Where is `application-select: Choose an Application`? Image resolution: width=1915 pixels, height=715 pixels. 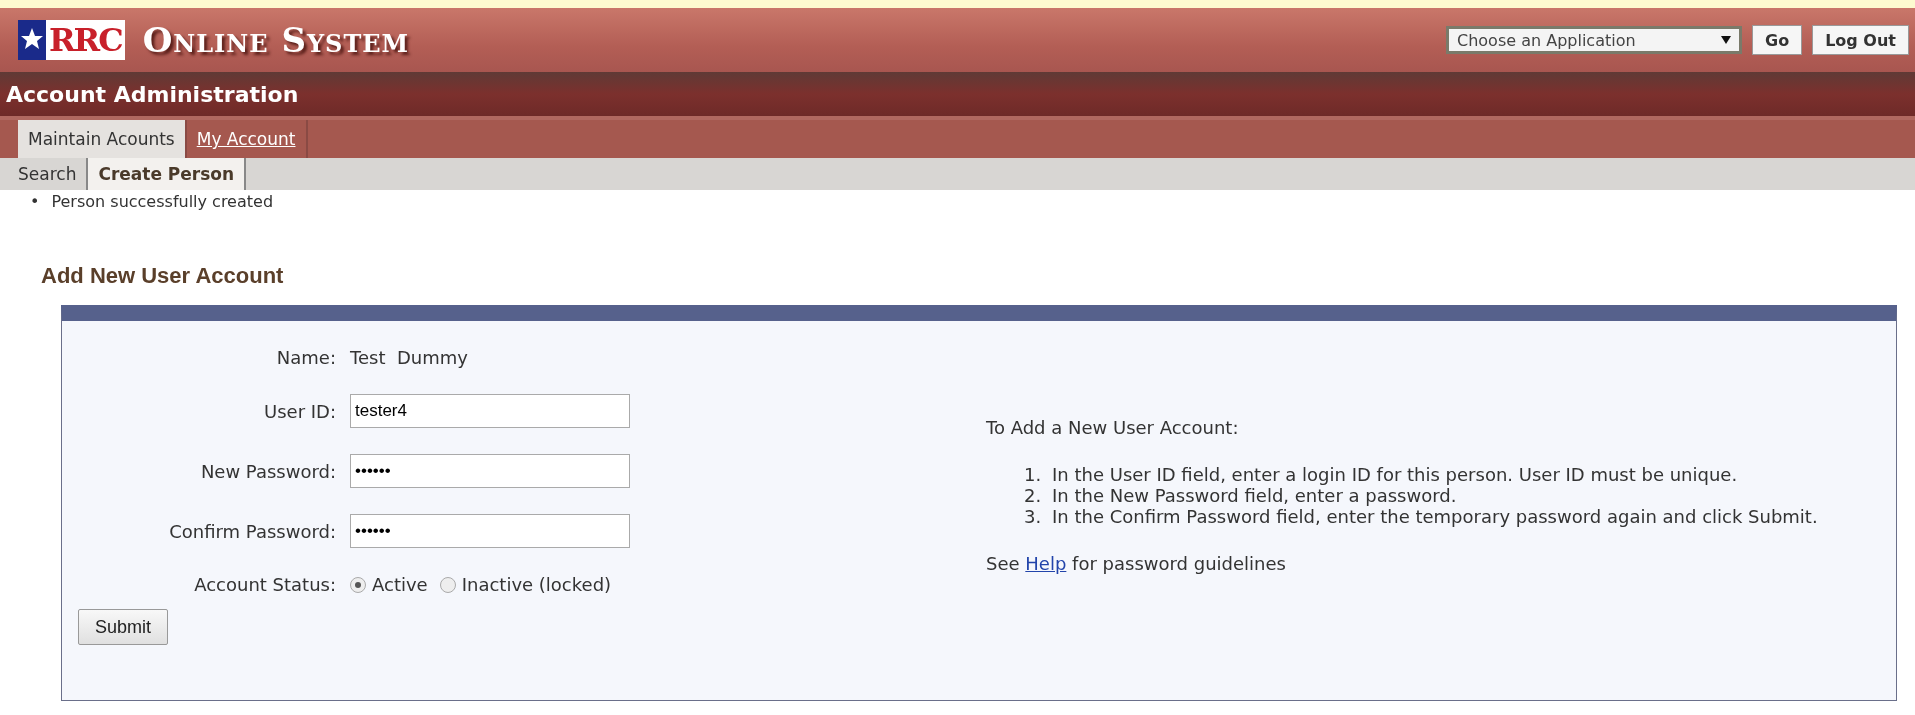 application-select: Choose an Application is located at coordinates (1594, 40).